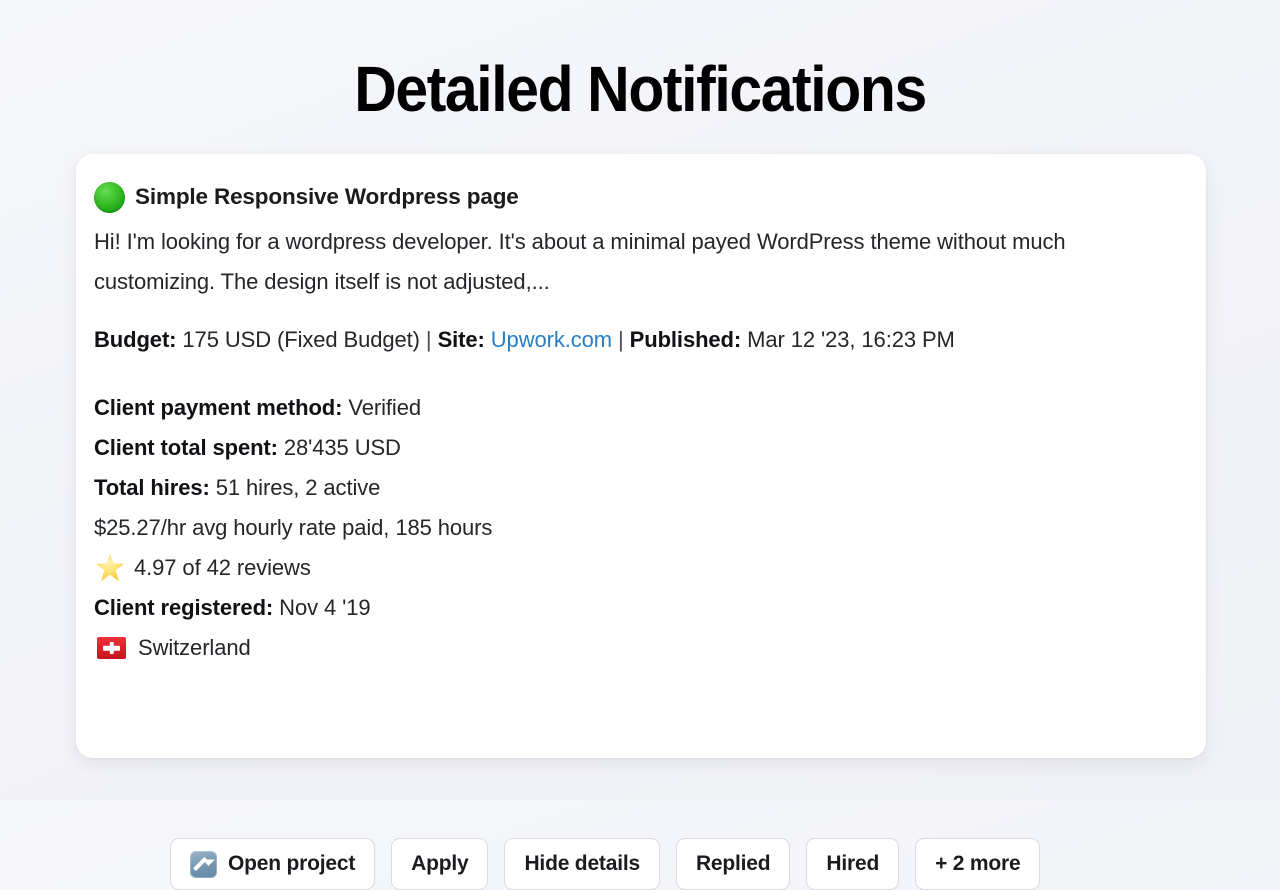  I want to click on job-title: Simple Responsive Wordpress page, so click(327, 196).